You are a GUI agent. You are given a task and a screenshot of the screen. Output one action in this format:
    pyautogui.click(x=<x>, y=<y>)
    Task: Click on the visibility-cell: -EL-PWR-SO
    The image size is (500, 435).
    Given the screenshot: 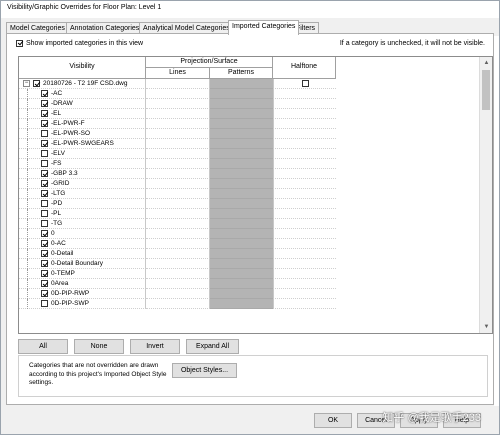 What is the action you would take?
    pyautogui.click(x=82, y=134)
    